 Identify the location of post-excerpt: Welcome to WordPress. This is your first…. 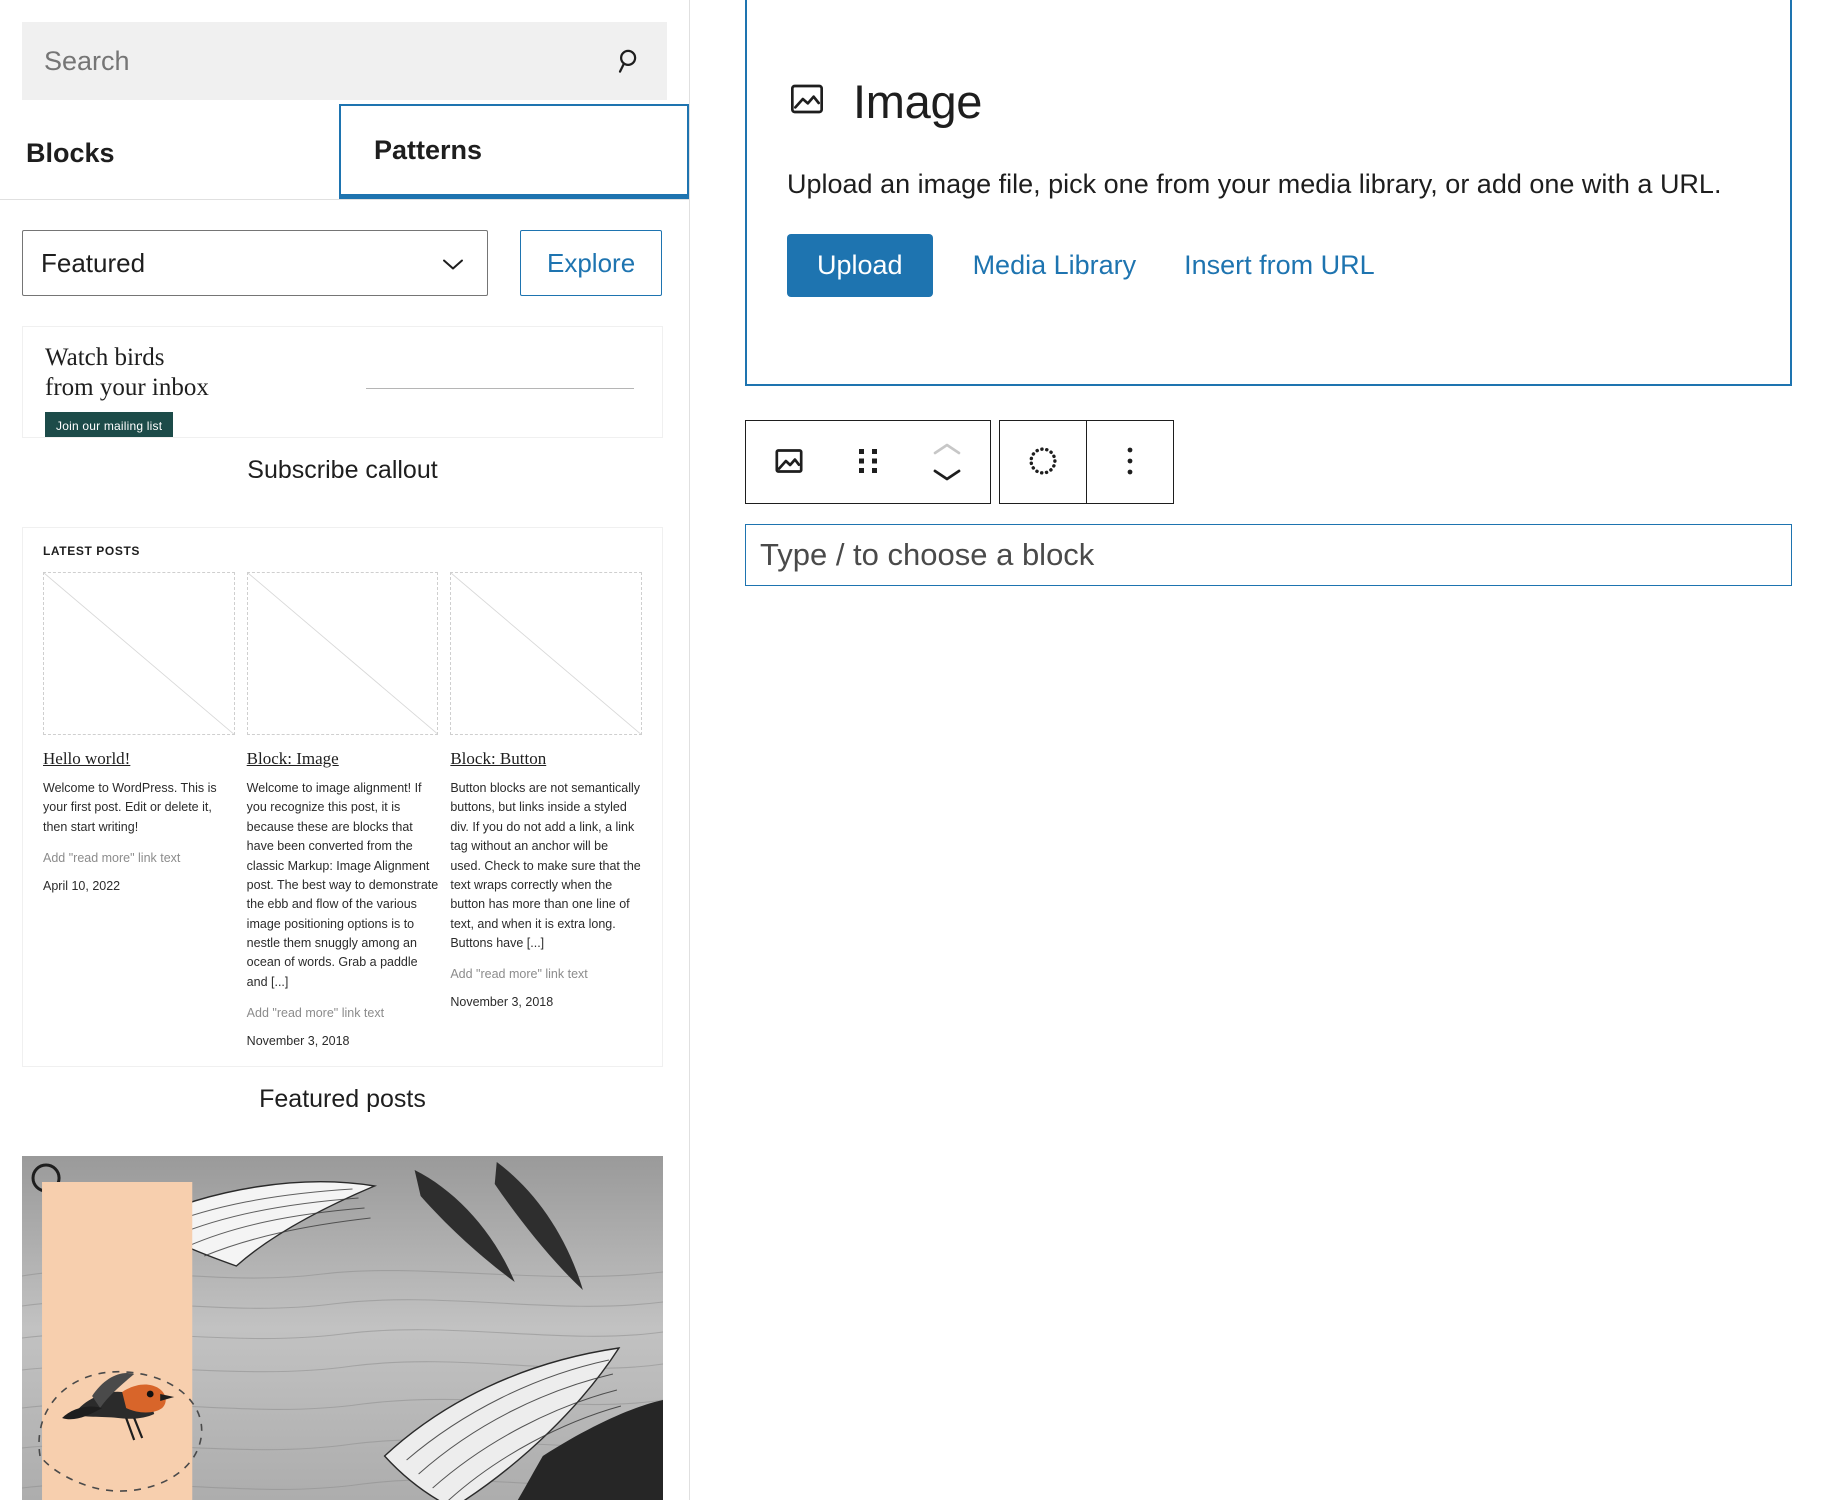
(130, 807).